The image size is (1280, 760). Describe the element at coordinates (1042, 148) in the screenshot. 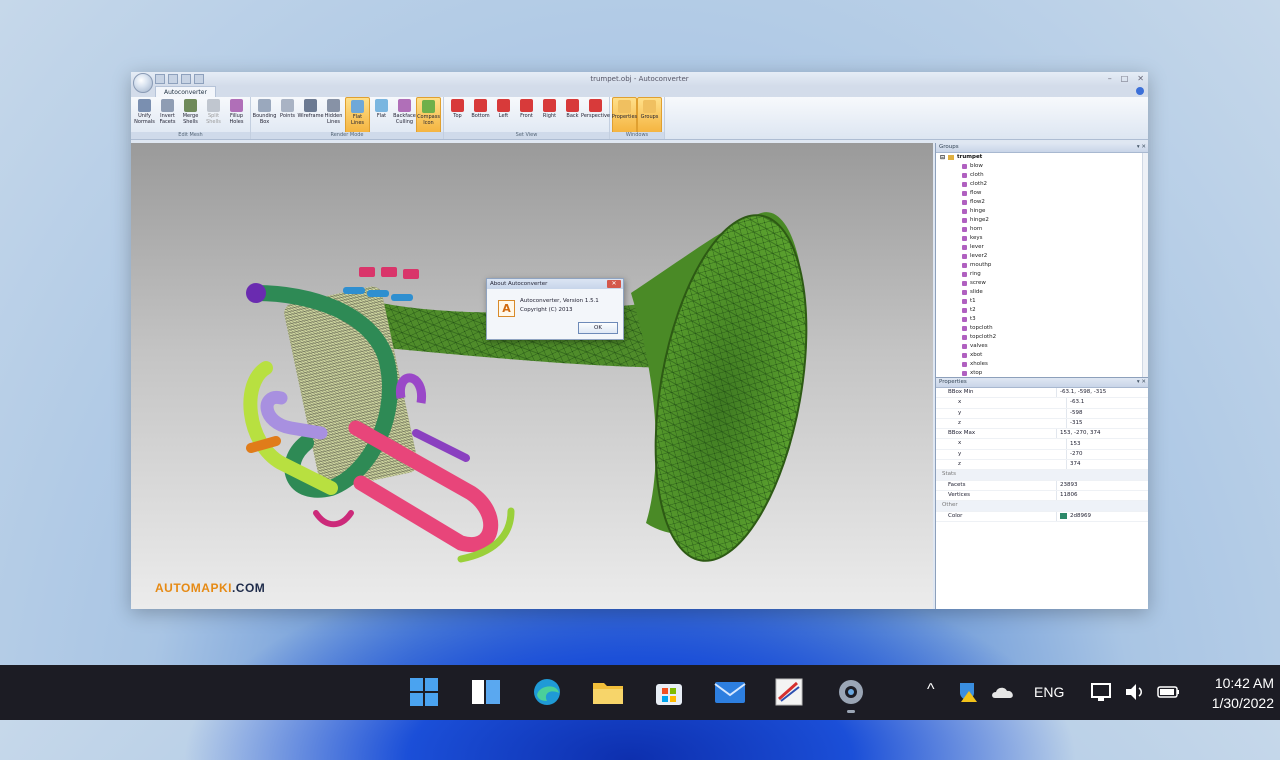

I see `groups-panel-header: Groups ▾ ✕` at that location.